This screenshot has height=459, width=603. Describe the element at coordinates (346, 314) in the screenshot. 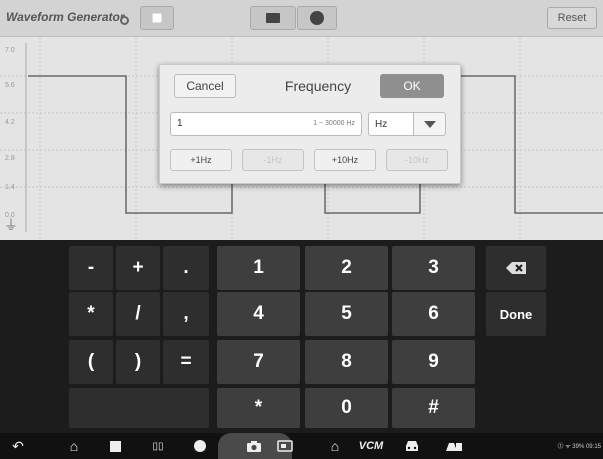

I see `key-5: 5` at that location.